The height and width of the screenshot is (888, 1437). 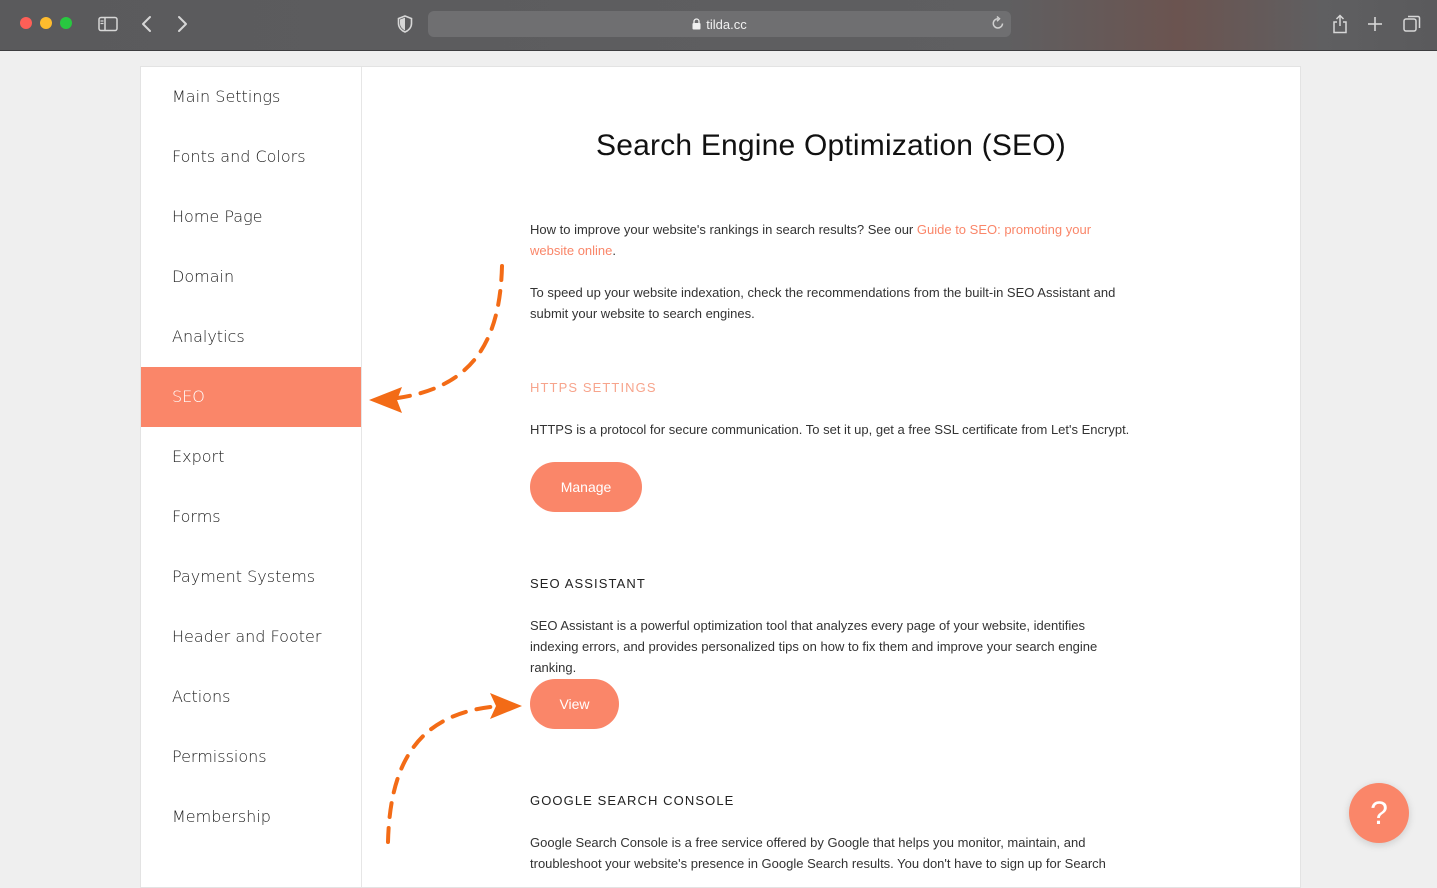 What do you see at coordinates (251, 757) in the screenshot?
I see `sidebar-item-permissions: Permissions` at bounding box center [251, 757].